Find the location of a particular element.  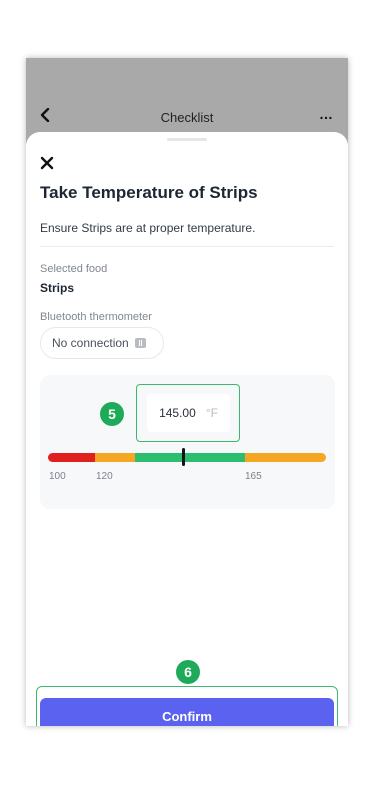

header-title: Checklist is located at coordinates (187, 117).